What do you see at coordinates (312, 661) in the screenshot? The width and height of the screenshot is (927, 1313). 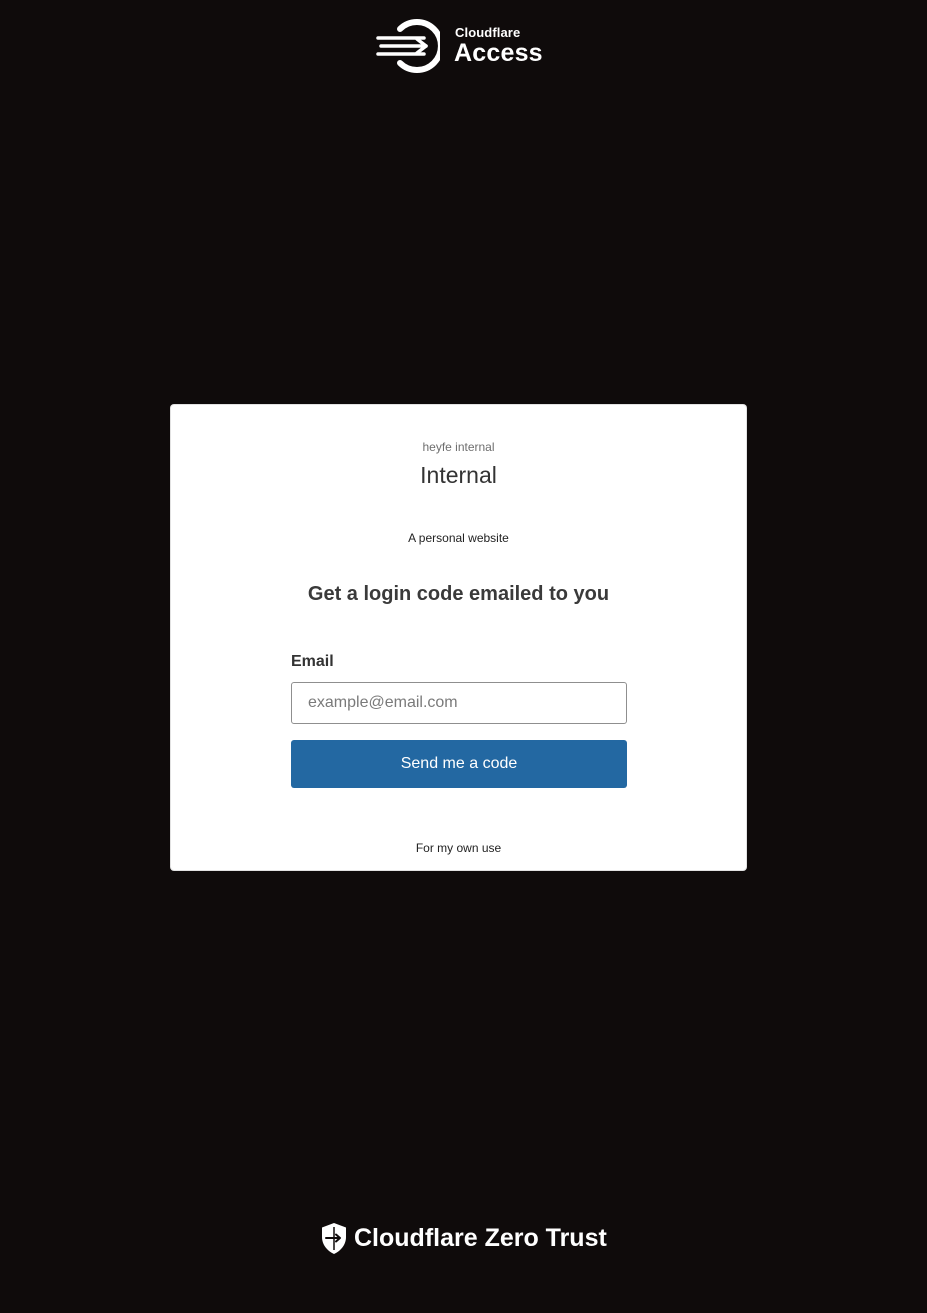 I see `email-label: Email` at bounding box center [312, 661].